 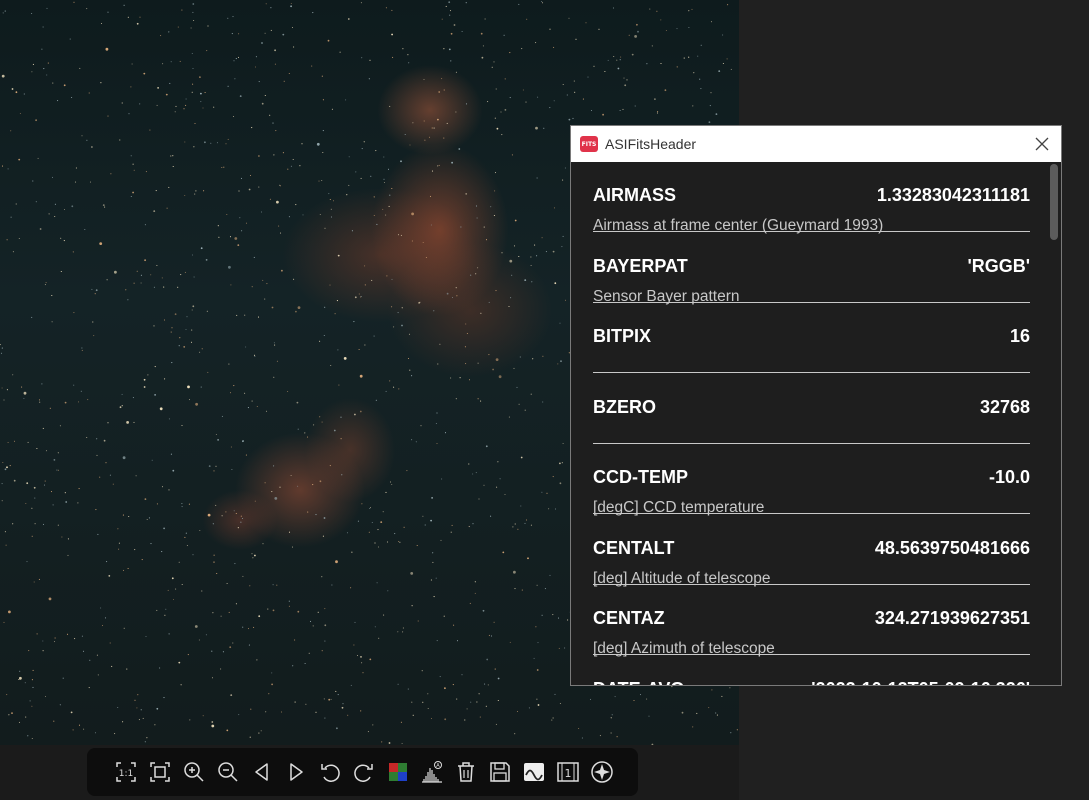 I want to click on title-bar: FITS ASIFitsHeader, so click(x=816, y=144).